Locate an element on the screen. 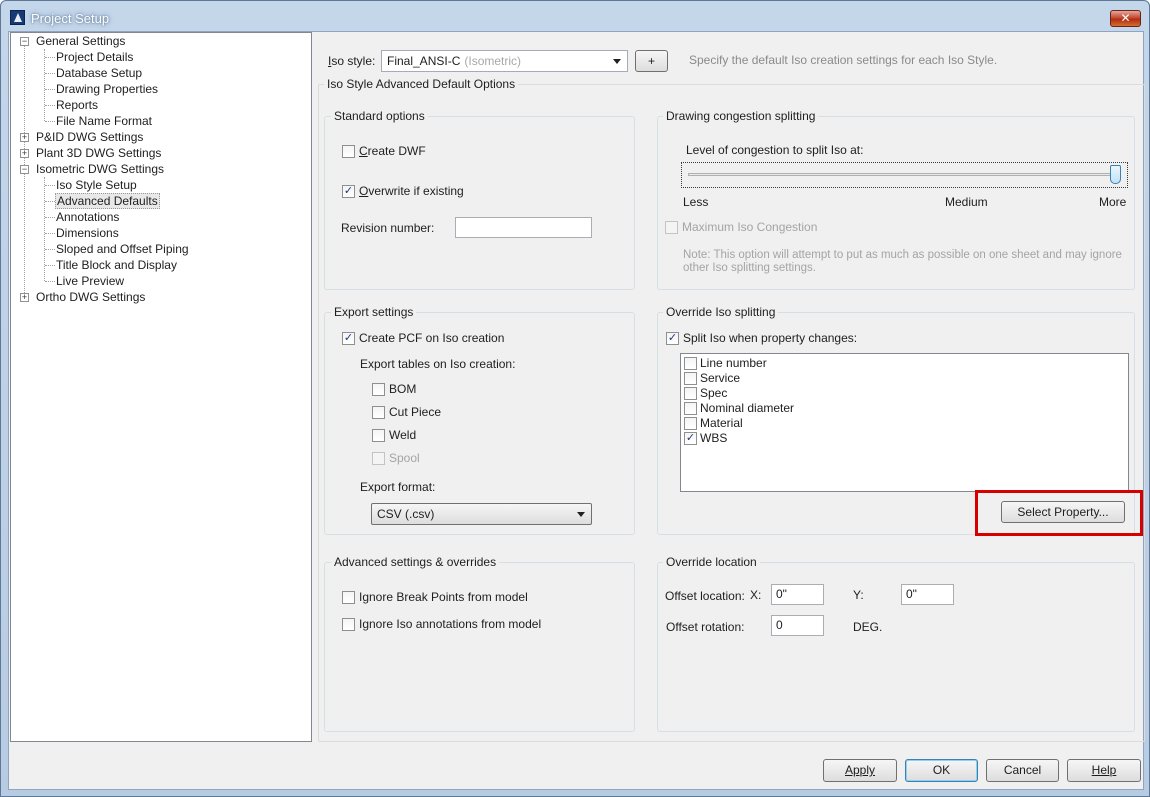 This screenshot has height=797, width=1150. advanced-options-title: Iso Style Advanced Default Options is located at coordinates (421, 84).